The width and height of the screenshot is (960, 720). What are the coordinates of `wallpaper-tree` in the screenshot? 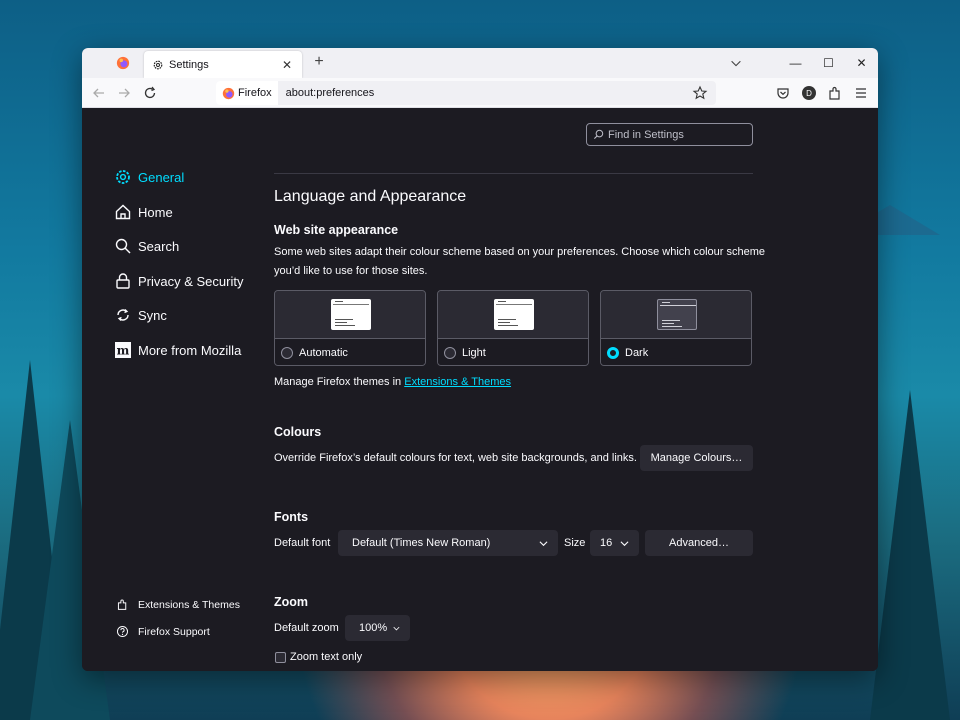 It's located at (910, 555).